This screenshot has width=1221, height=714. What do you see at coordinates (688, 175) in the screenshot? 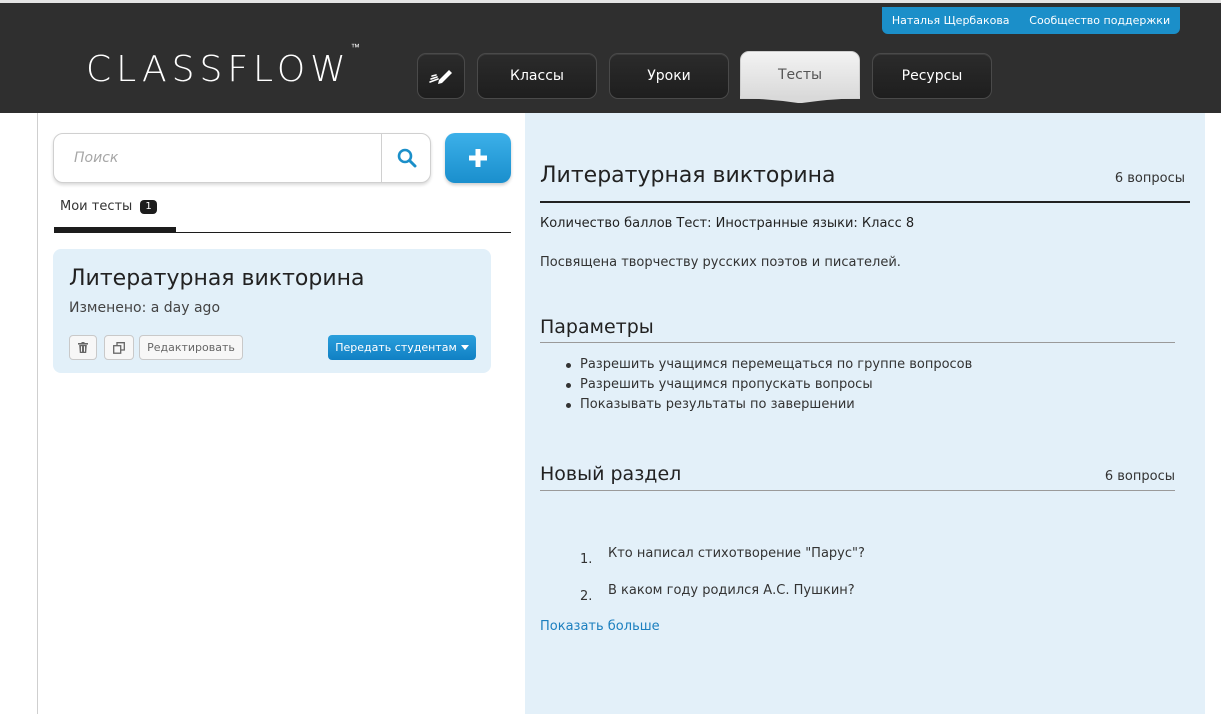
I see `detail-title: Литературная викторина` at bounding box center [688, 175].